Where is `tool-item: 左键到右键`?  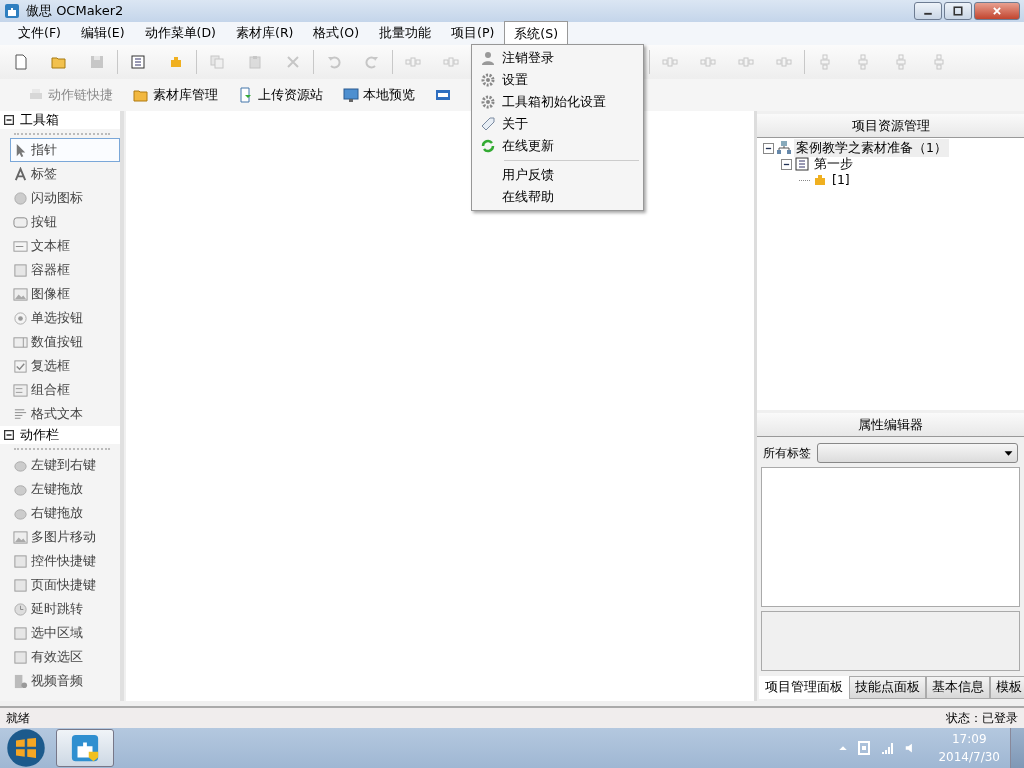 tool-item: 左键到右键 is located at coordinates (65, 465).